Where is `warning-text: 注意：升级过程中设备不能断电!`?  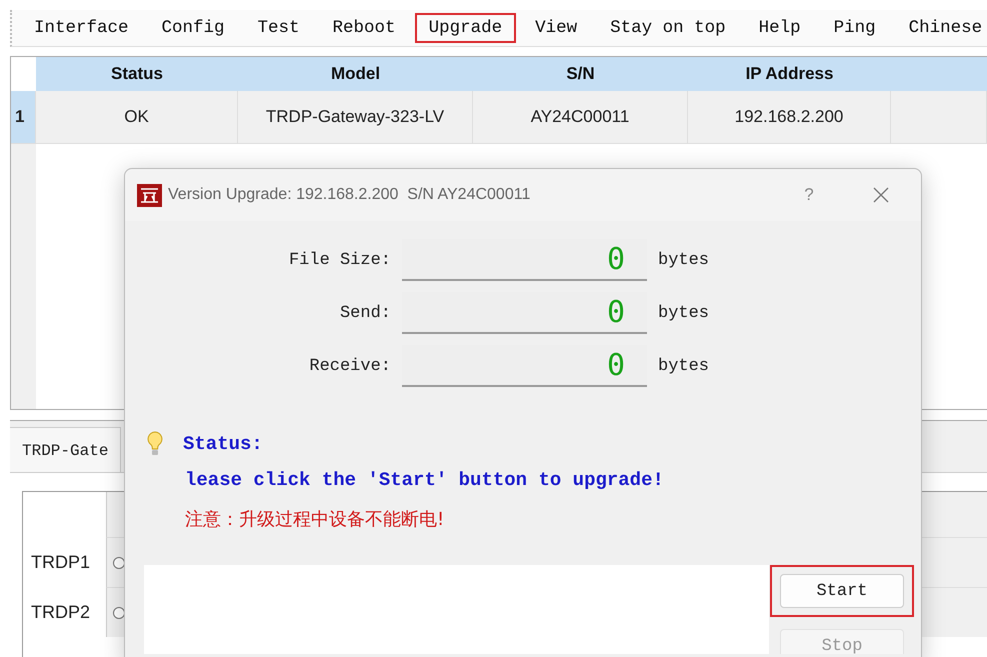
warning-text: 注意：升级过程中设备不能断电! is located at coordinates (315, 519).